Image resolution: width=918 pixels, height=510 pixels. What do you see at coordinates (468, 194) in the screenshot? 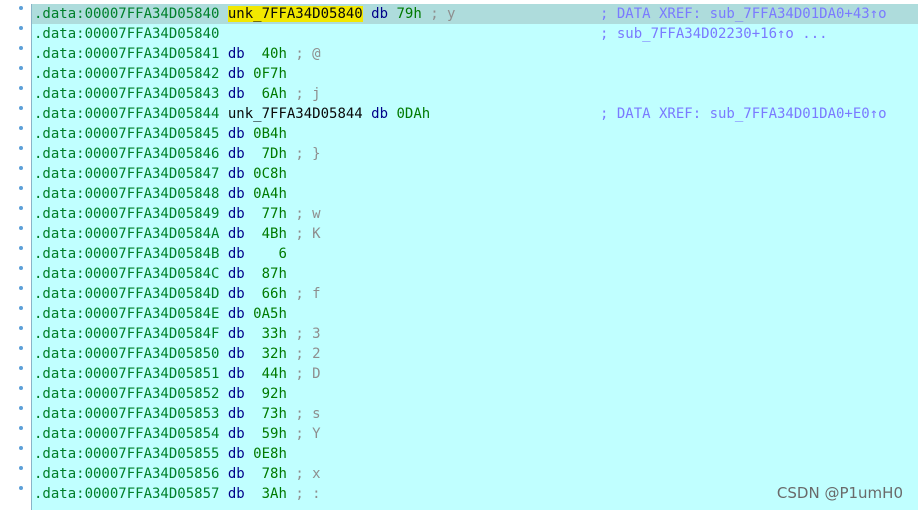
I see `listing-row: .data:00007FFA34D05848 db 0A4h` at bounding box center [468, 194].